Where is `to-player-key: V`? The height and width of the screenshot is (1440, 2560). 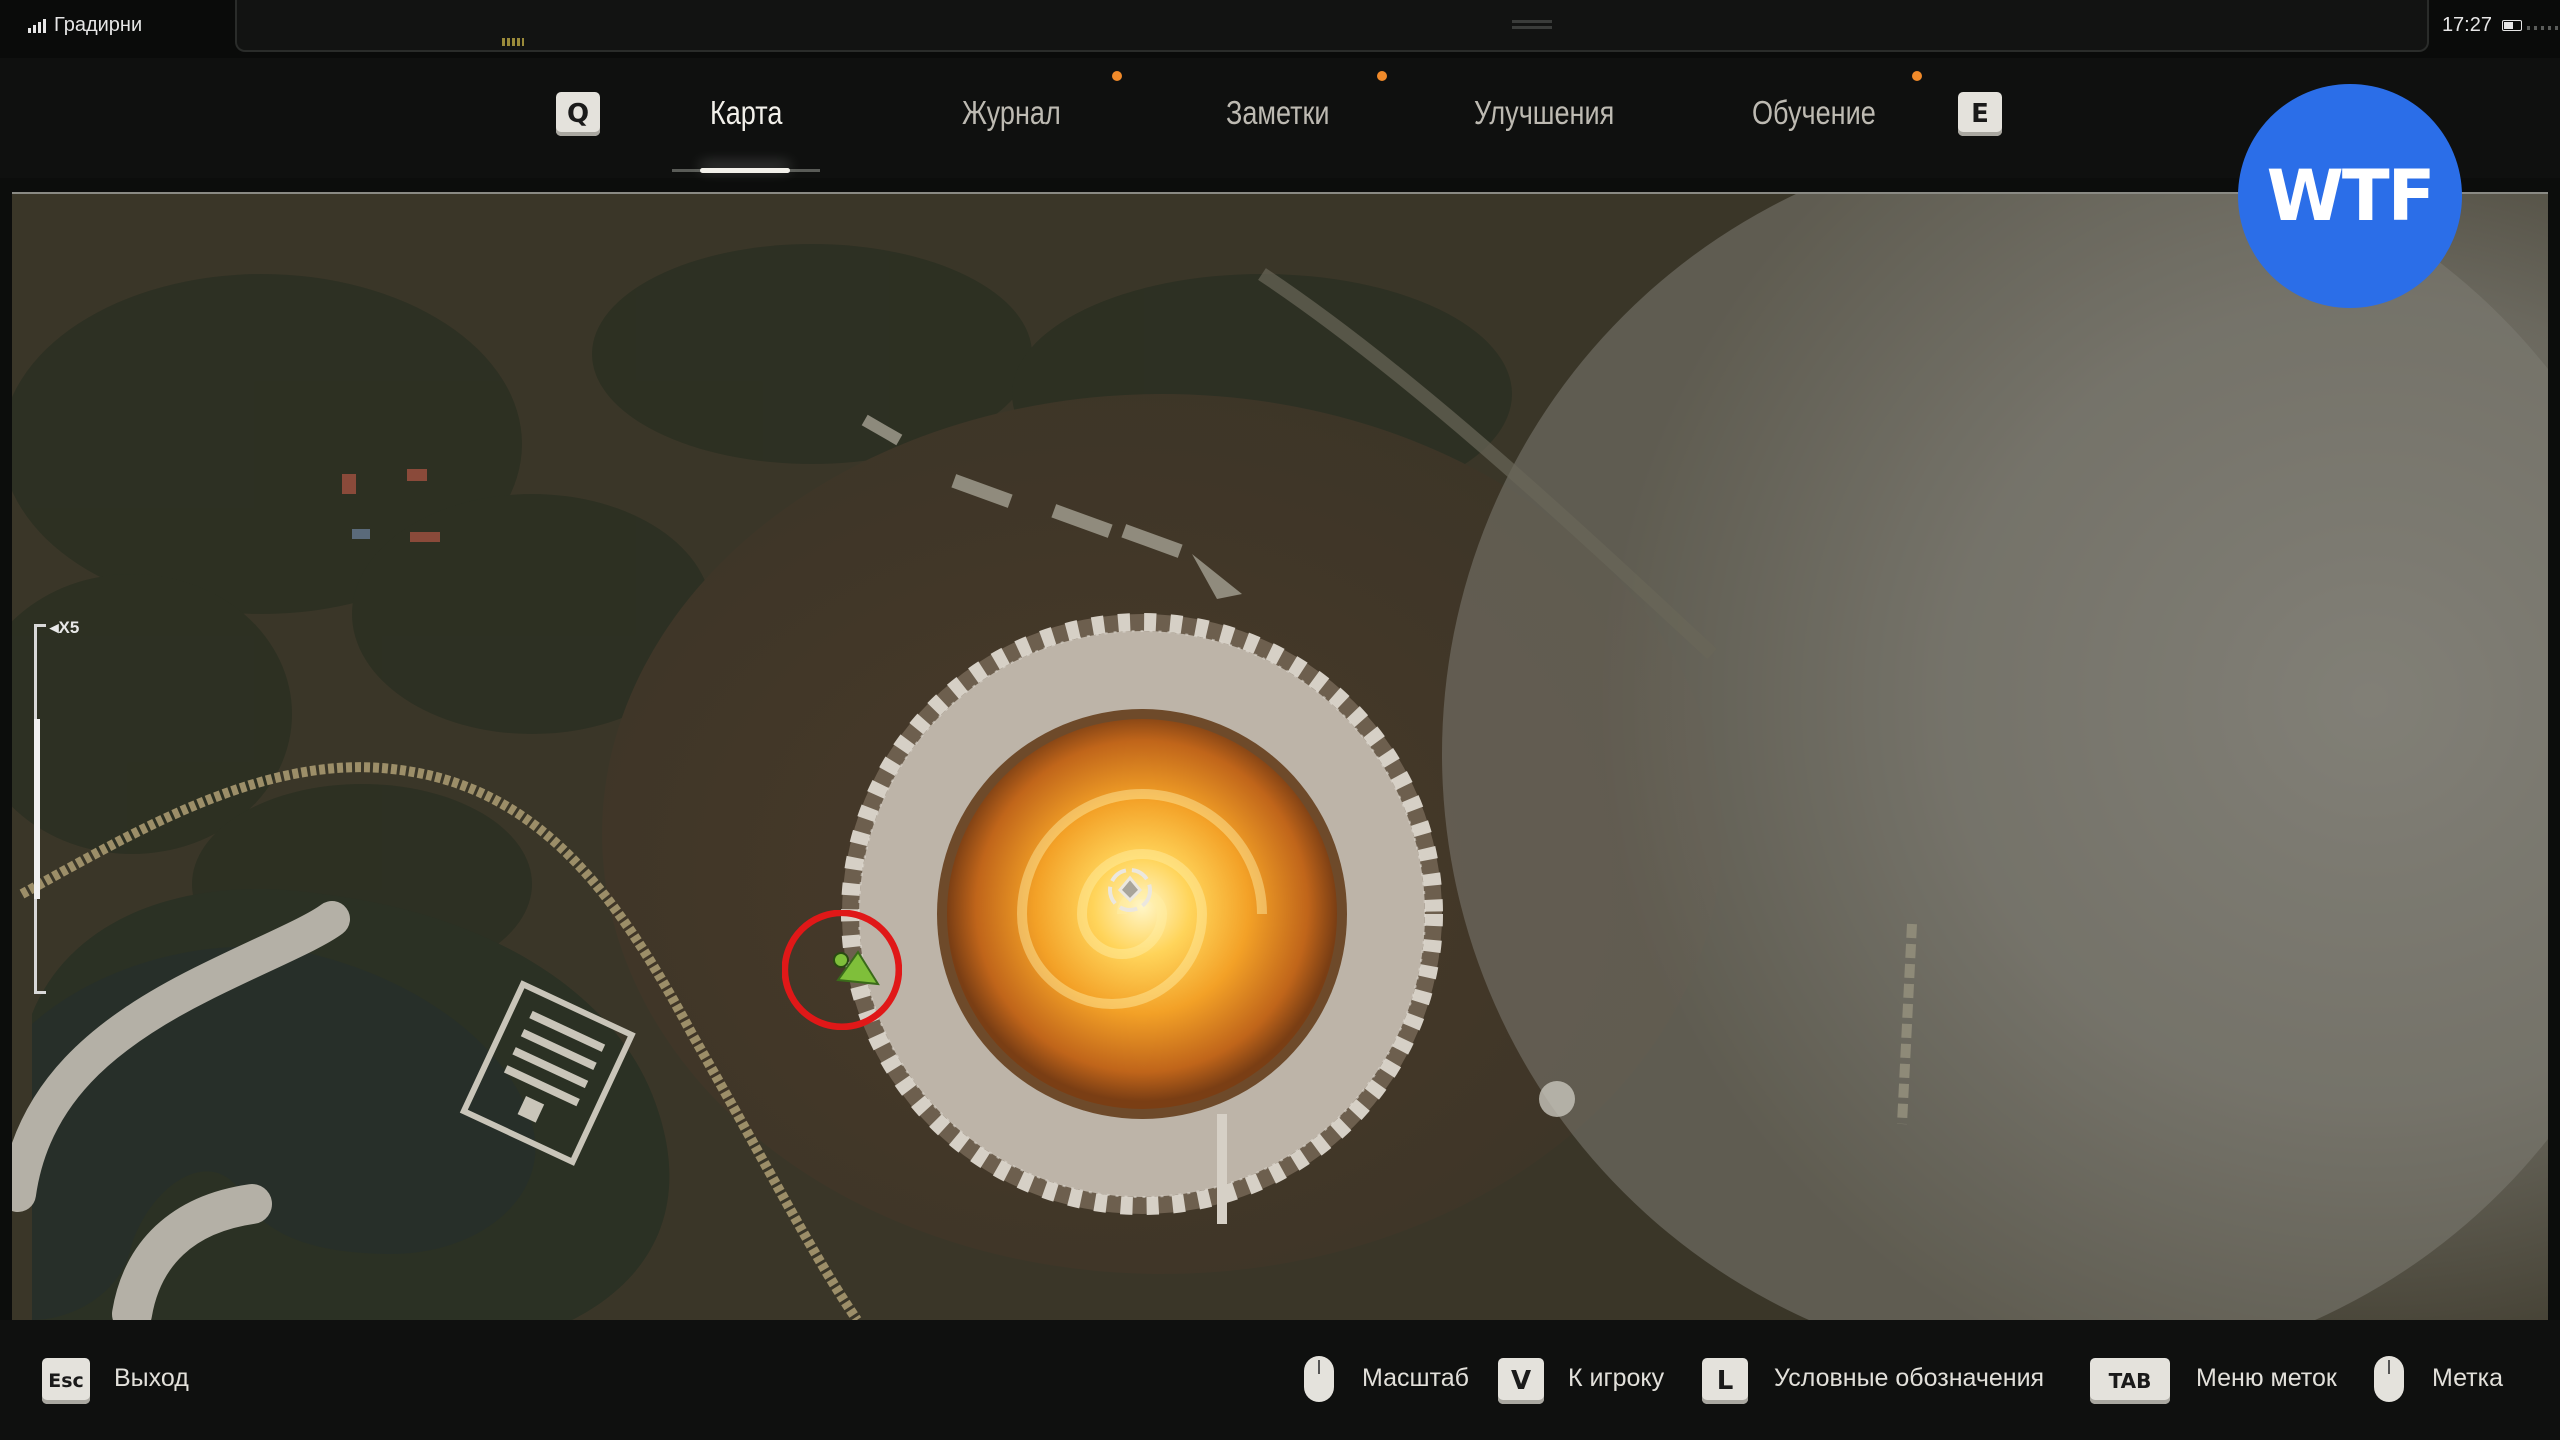 to-player-key: V is located at coordinates (1521, 1381).